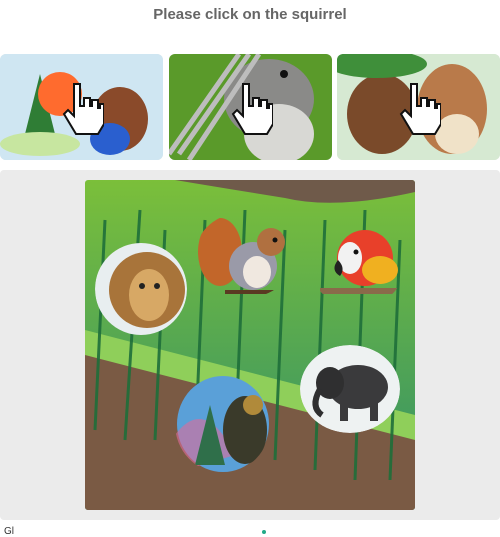 The width and height of the screenshot is (500, 537). I want to click on lion-option, so click(141, 289).